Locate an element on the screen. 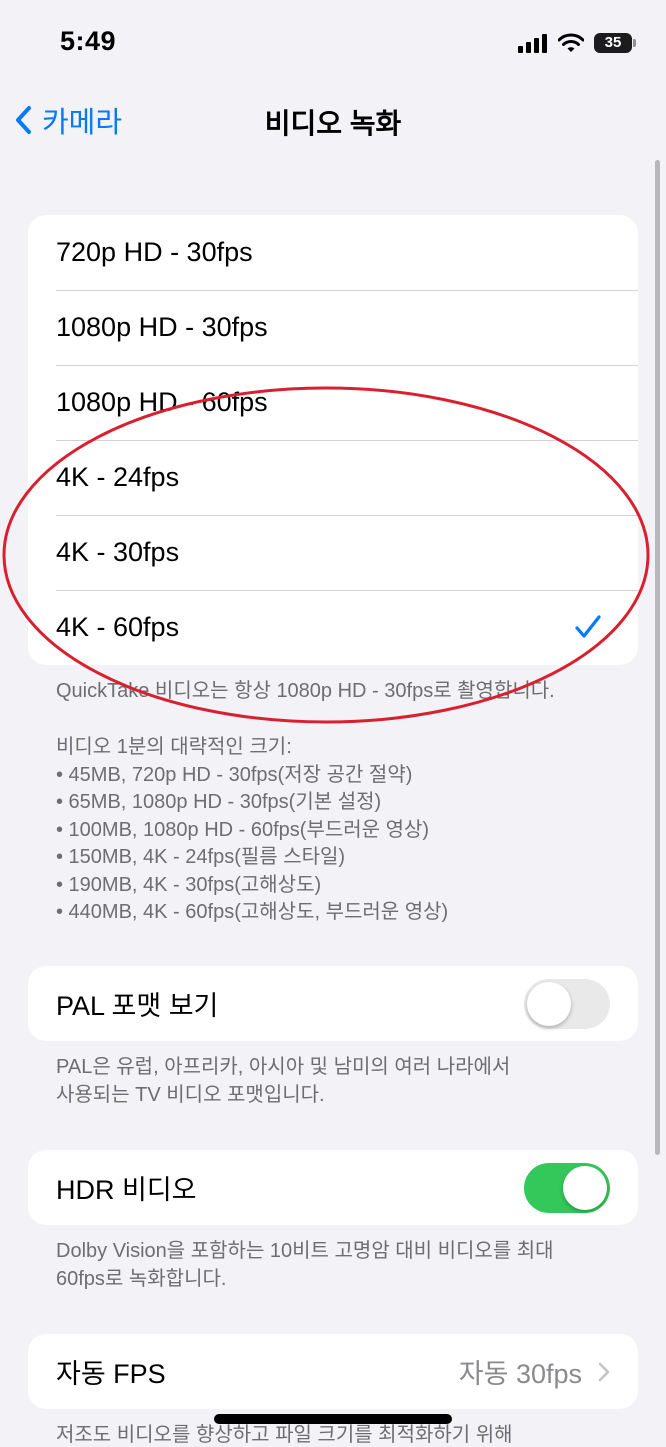 The image size is (666, 1447). status-icons: 35 is located at coordinates (577, 43).